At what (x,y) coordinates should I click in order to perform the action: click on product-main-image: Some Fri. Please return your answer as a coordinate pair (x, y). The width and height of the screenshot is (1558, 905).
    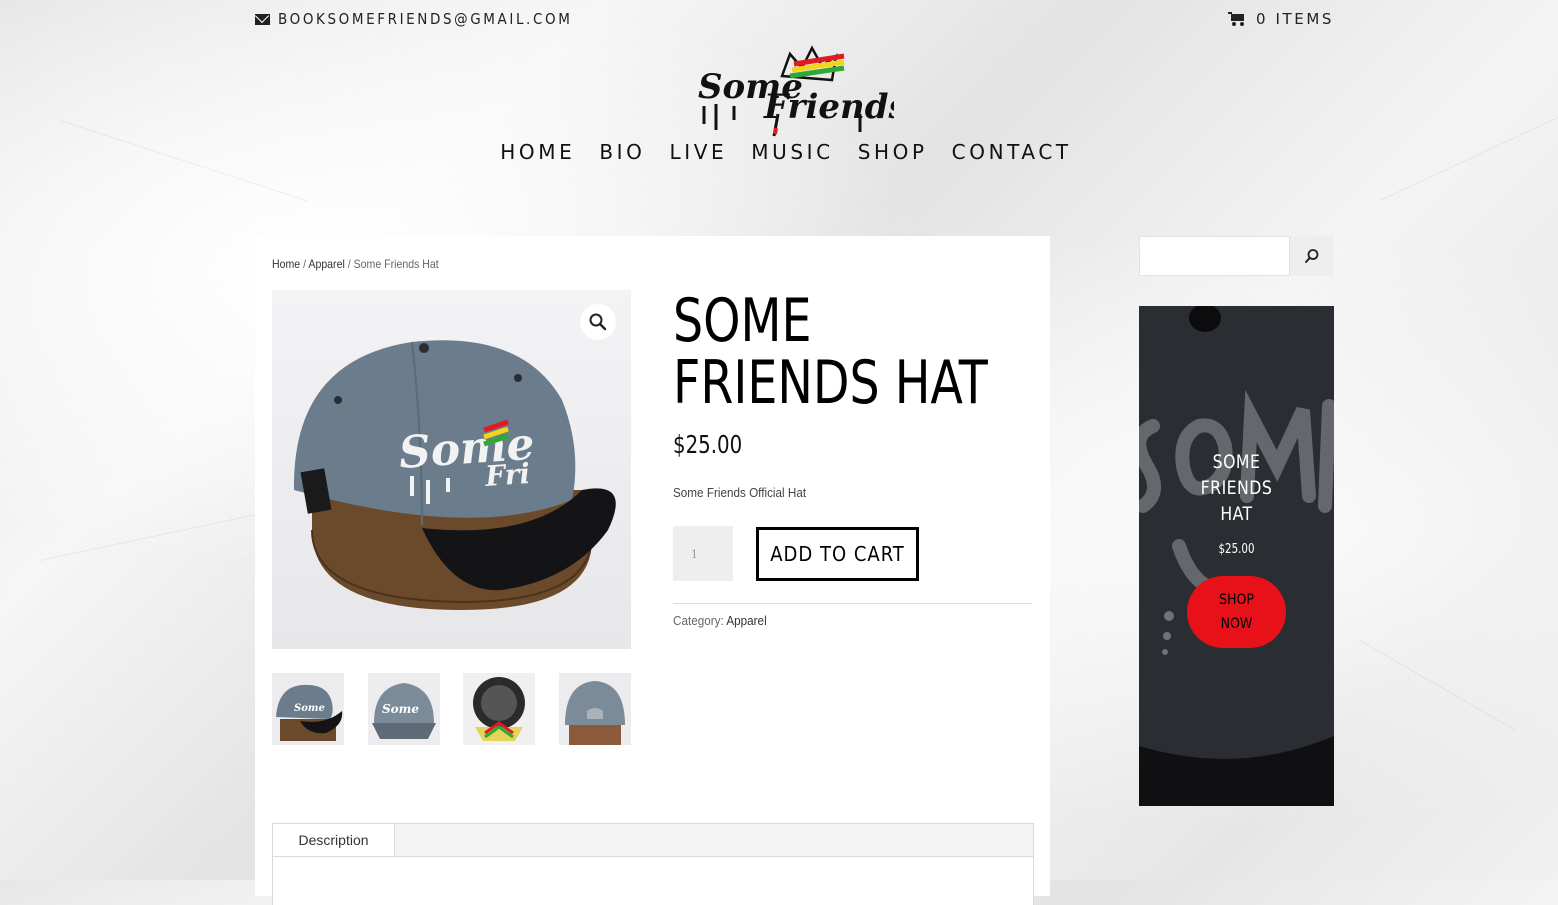
    Looking at the image, I should click on (451, 469).